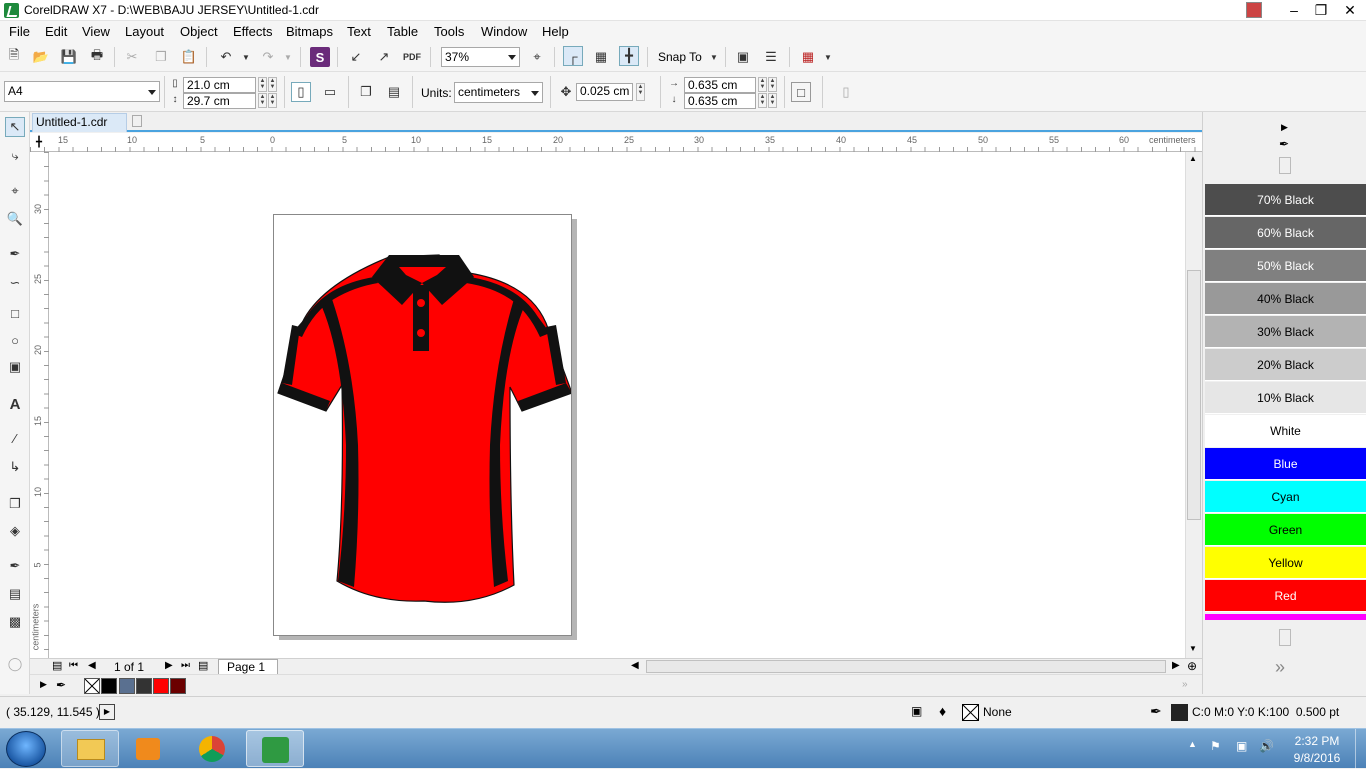  What do you see at coordinates (1317, 741) in the screenshot?
I see `clock-time: 2:32 PM` at bounding box center [1317, 741].